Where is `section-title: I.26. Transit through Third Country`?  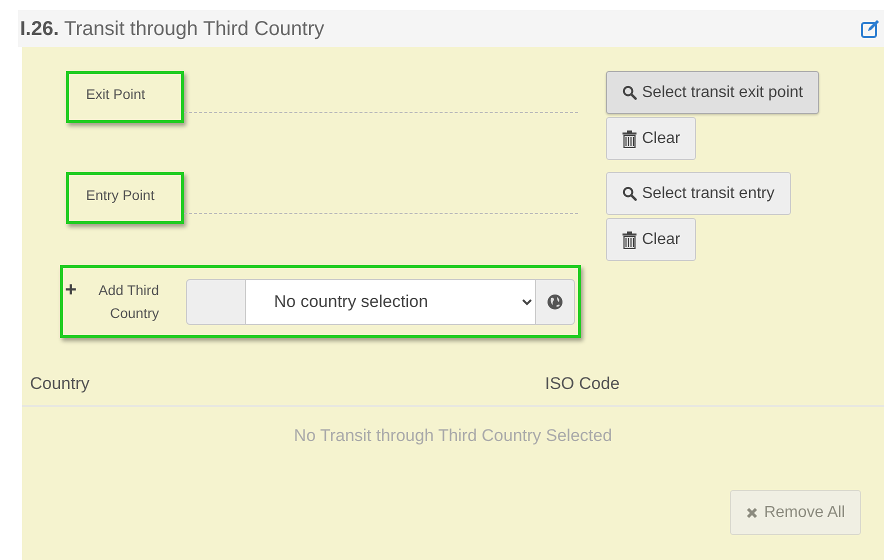
section-title: I.26. Transit through Third Country is located at coordinates (172, 29).